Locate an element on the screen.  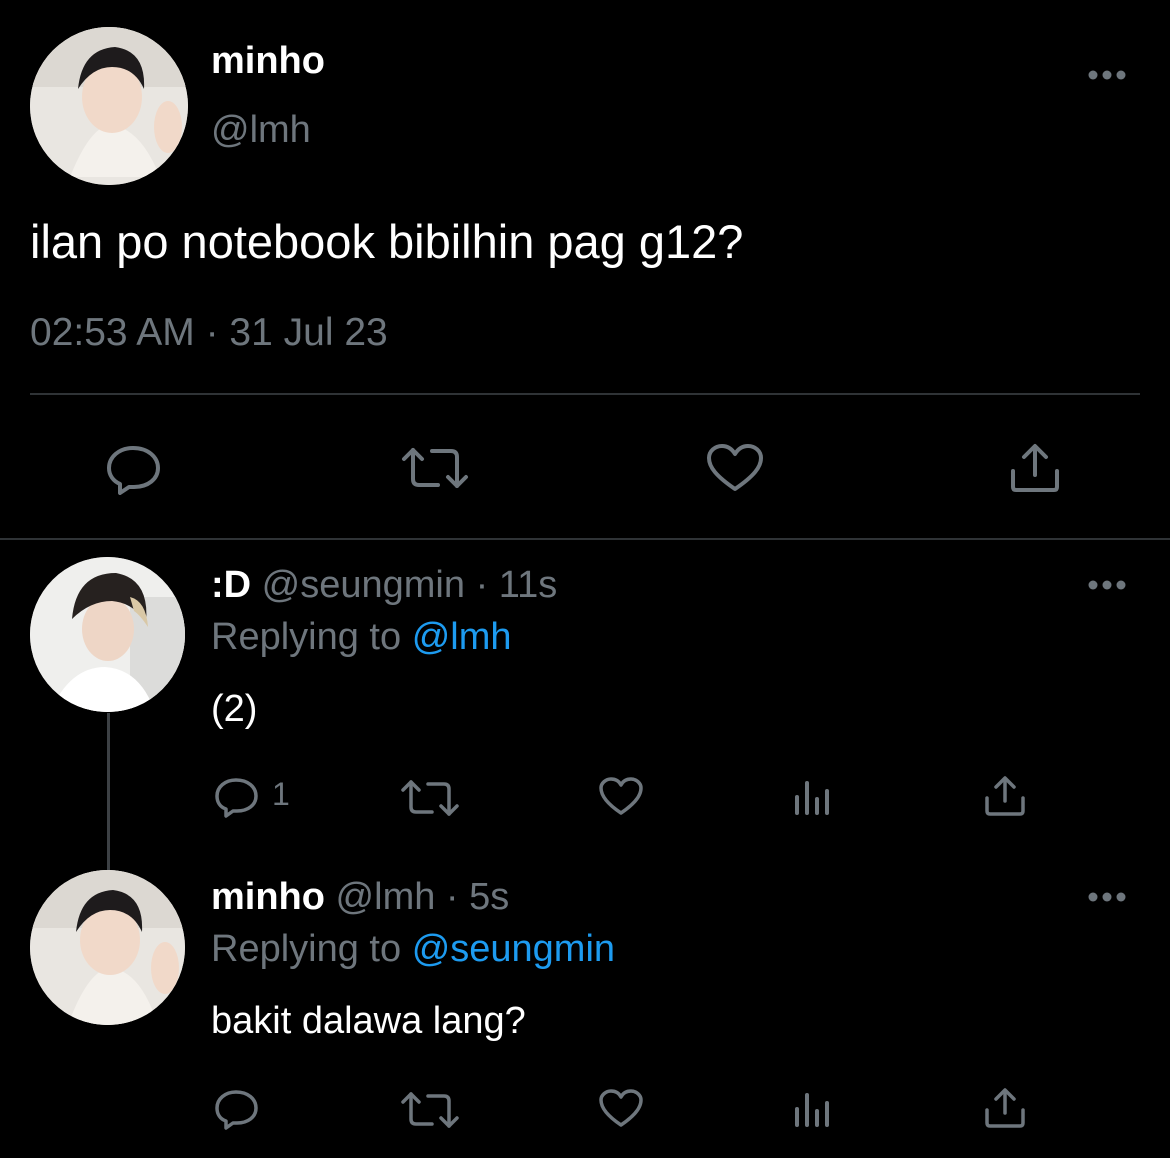
replying-to: Replying to @seungmin is located at coordinates (413, 949).